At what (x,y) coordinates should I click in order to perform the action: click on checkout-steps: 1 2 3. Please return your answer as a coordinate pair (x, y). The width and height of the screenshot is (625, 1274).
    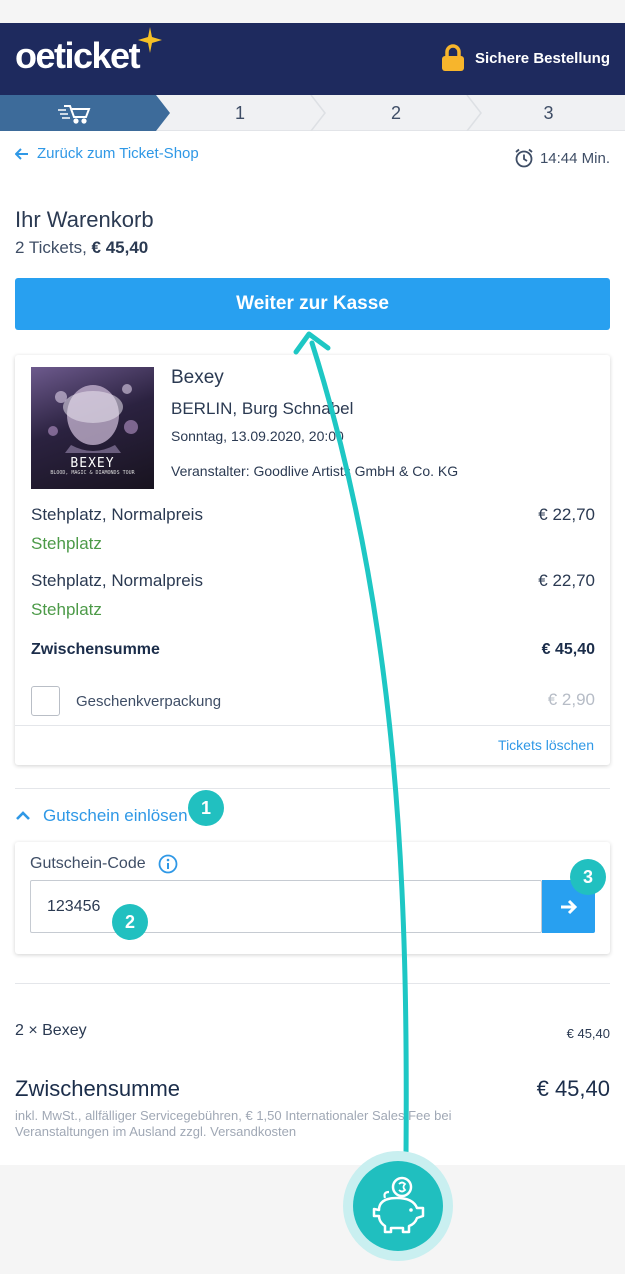
    Looking at the image, I should click on (312, 113).